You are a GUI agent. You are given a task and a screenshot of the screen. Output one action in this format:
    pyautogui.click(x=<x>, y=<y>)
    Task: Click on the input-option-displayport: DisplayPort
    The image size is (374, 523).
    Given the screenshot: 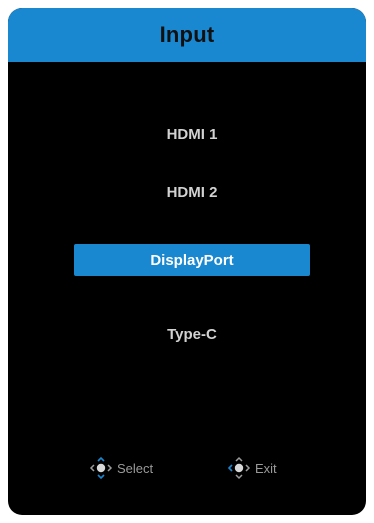 What is the action you would take?
    pyautogui.click(x=192, y=260)
    